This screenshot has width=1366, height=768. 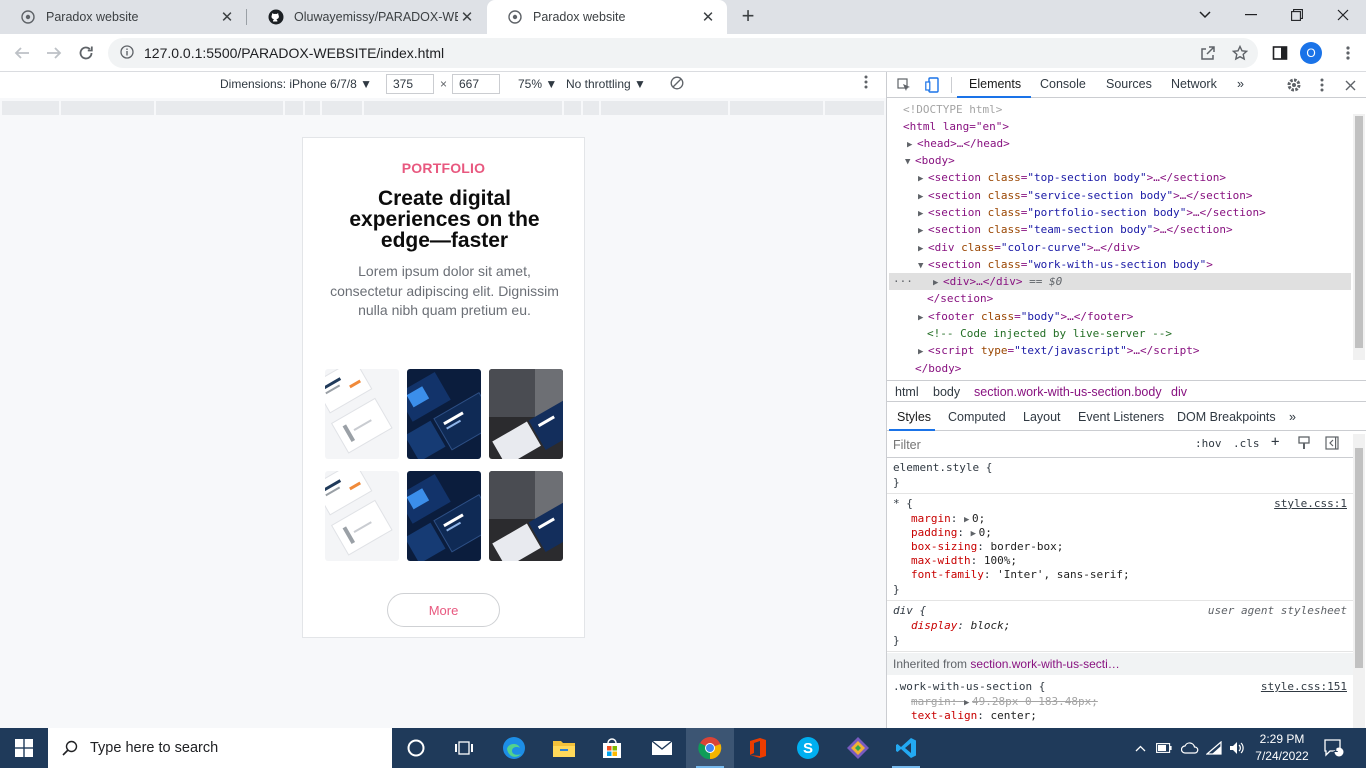 I want to click on devtools-menu-icon, so click(x=1322, y=85).